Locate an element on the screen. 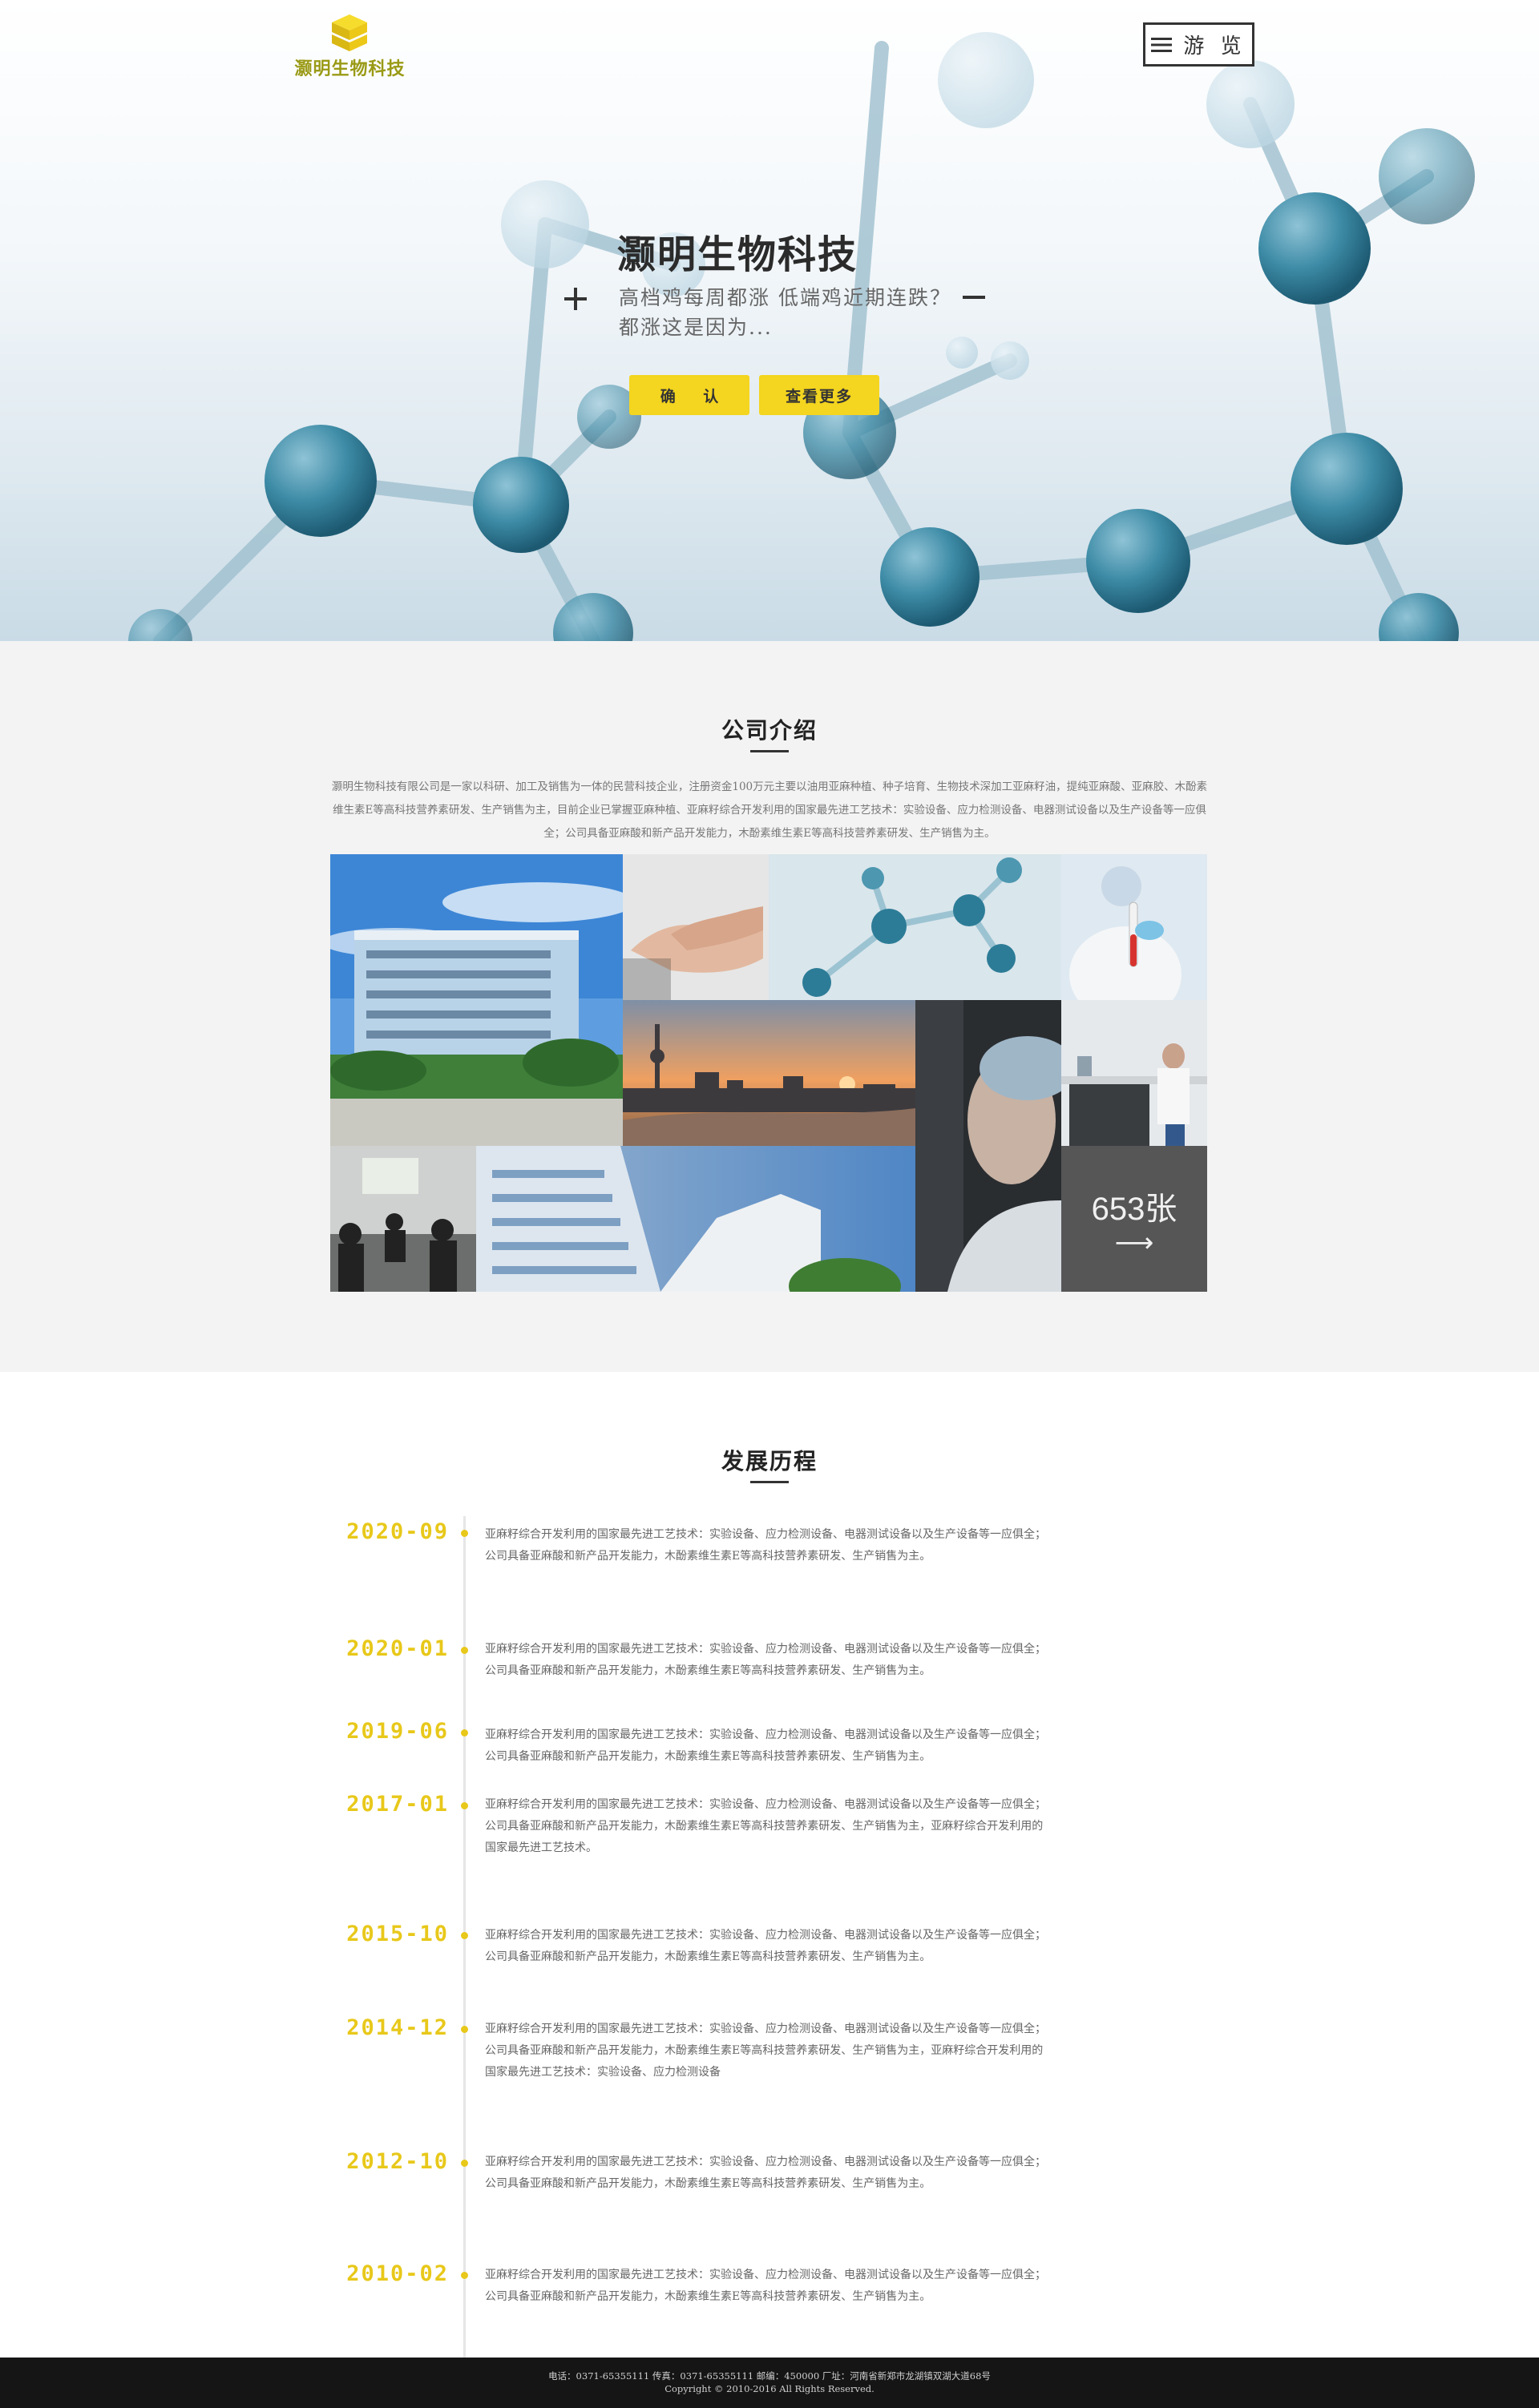 This screenshot has height=2408, width=1539. plus-icon is located at coordinates (575, 299).